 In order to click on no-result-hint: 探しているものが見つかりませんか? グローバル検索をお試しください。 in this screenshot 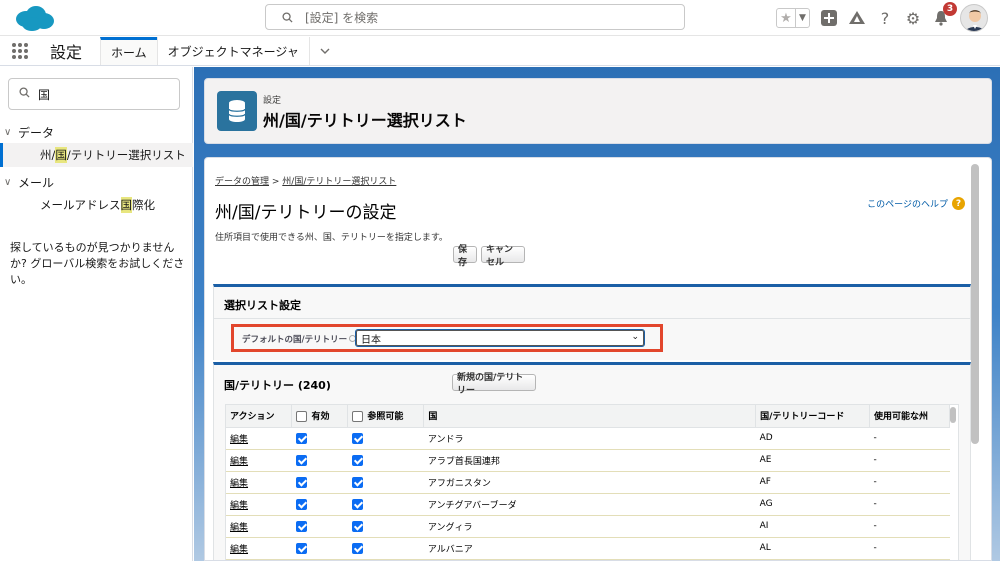, I will do `click(97, 263)`.